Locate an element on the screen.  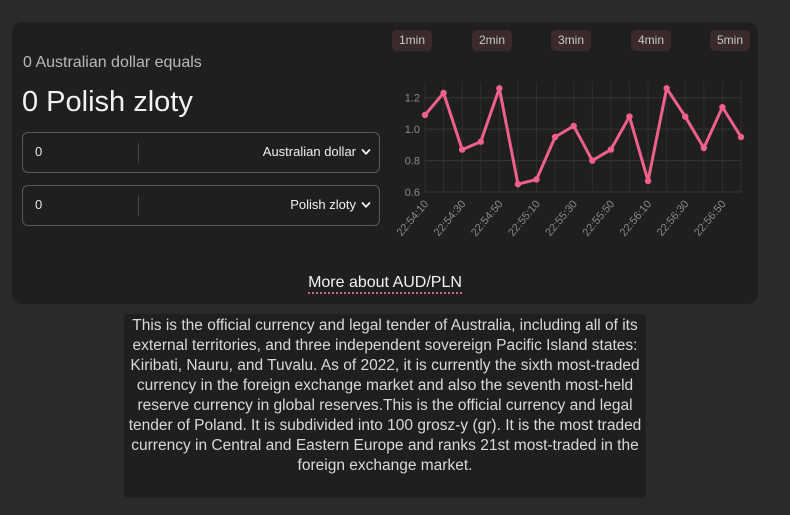
y-tick-label: 0.8 is located at coordinates (412, 162).